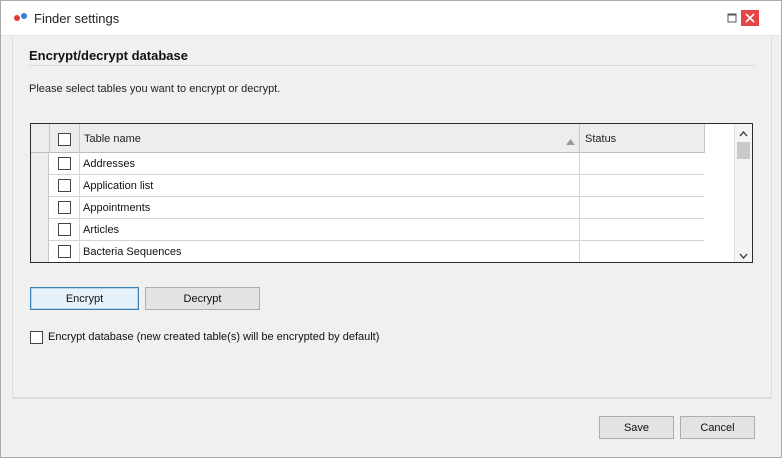 The height and width of the screenshot is (458, 782). Describe the element at coordinates (367, 208) in the screenshot. I see `table-row: Appointments` at that location.